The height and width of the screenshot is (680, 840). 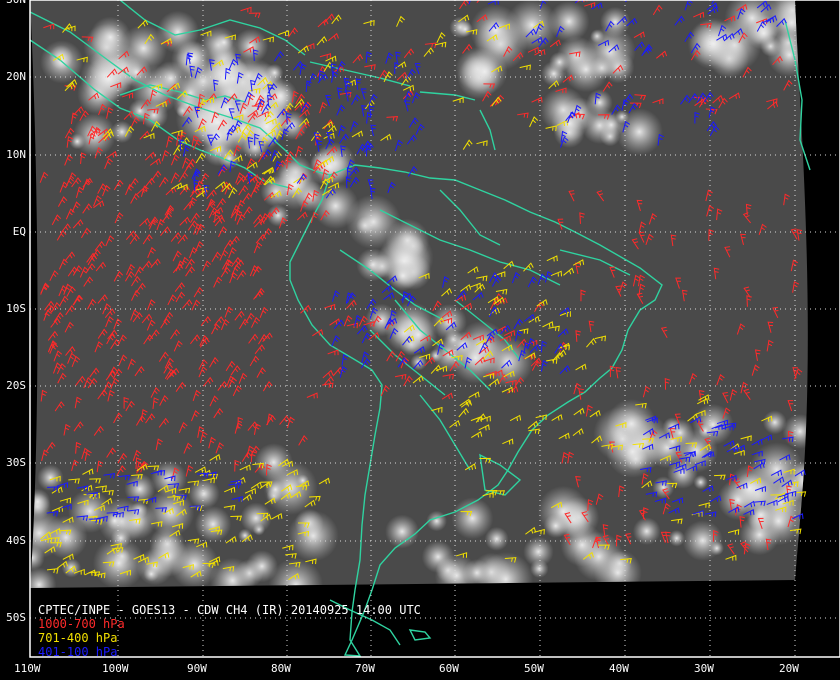 I want to click on legend-low-level: 1000-700 hPa, so click(x=81, y=624).